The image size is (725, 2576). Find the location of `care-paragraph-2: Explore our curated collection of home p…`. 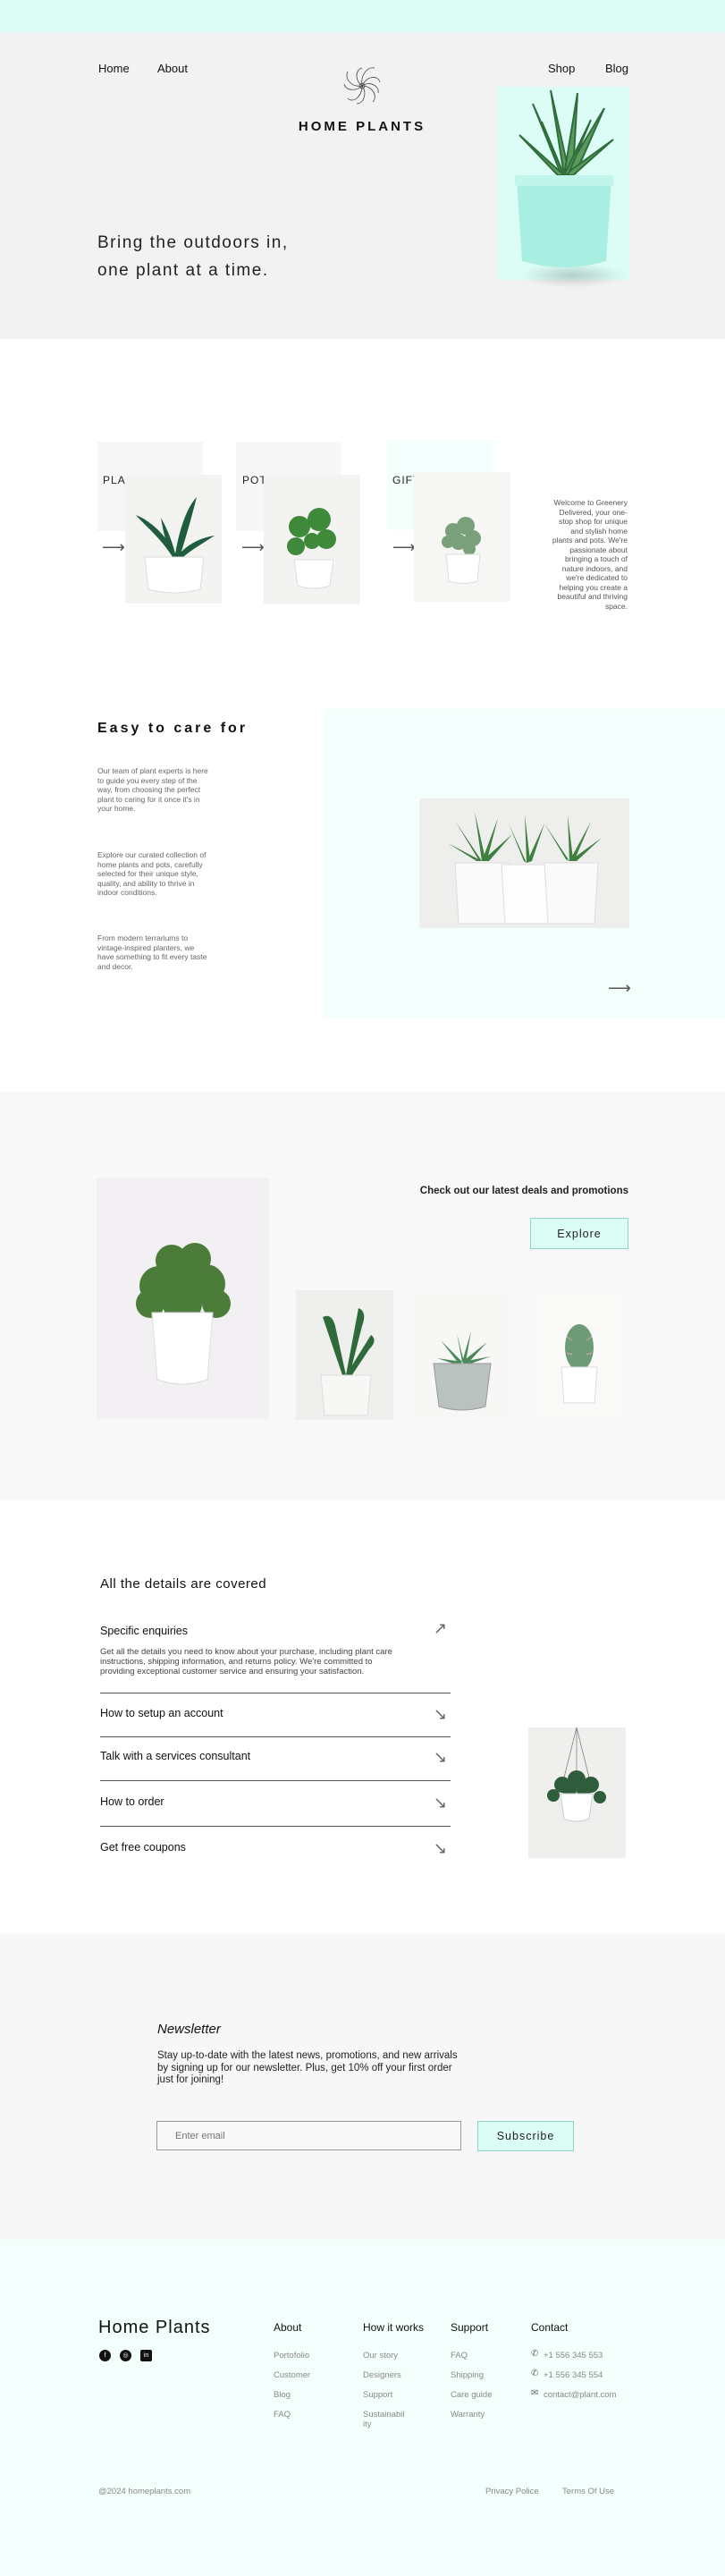

care-paragraph-2: Explore our curated collection of home p… is located at coordinates (152, 873).